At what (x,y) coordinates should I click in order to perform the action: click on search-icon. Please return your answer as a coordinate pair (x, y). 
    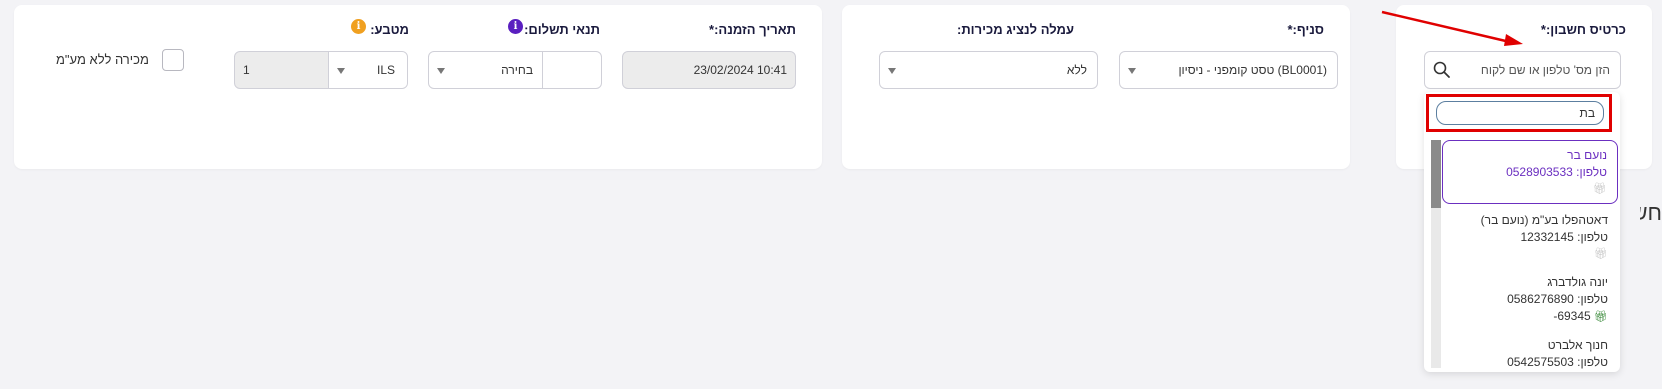
    Looking at the image, I should click on (1441, 69).